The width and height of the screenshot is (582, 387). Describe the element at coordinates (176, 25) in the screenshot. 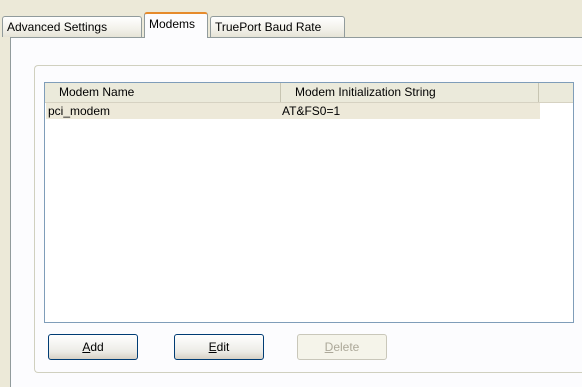

I see `tab-modems: Modems` at that location.